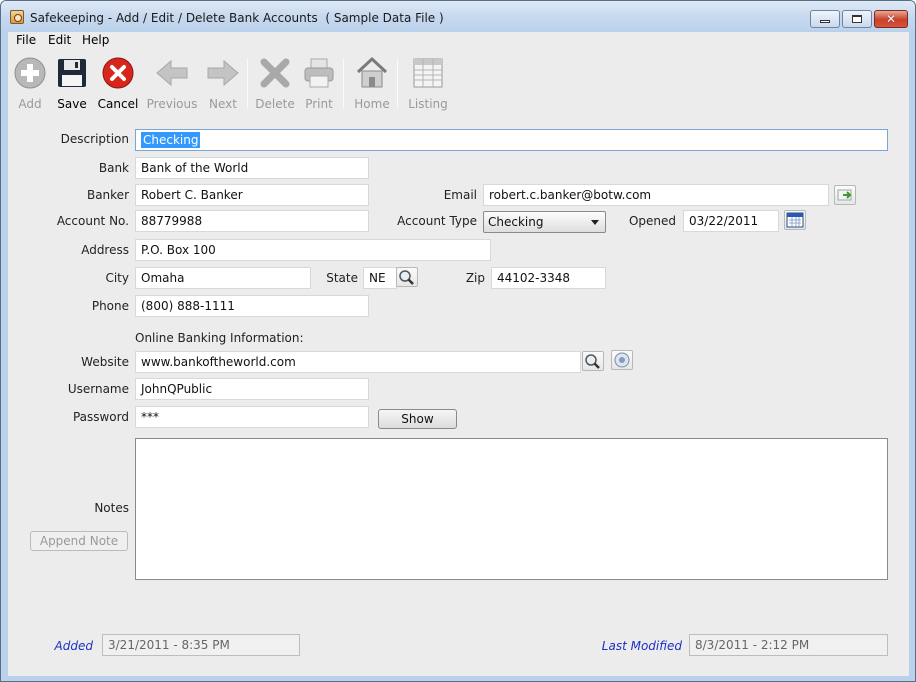 The height and width of the screenshot is (682, 916). What do you see at coordinates (428, 73) in the screenshot?
I see `list-grid-icon` at bounding box center [428, 73].